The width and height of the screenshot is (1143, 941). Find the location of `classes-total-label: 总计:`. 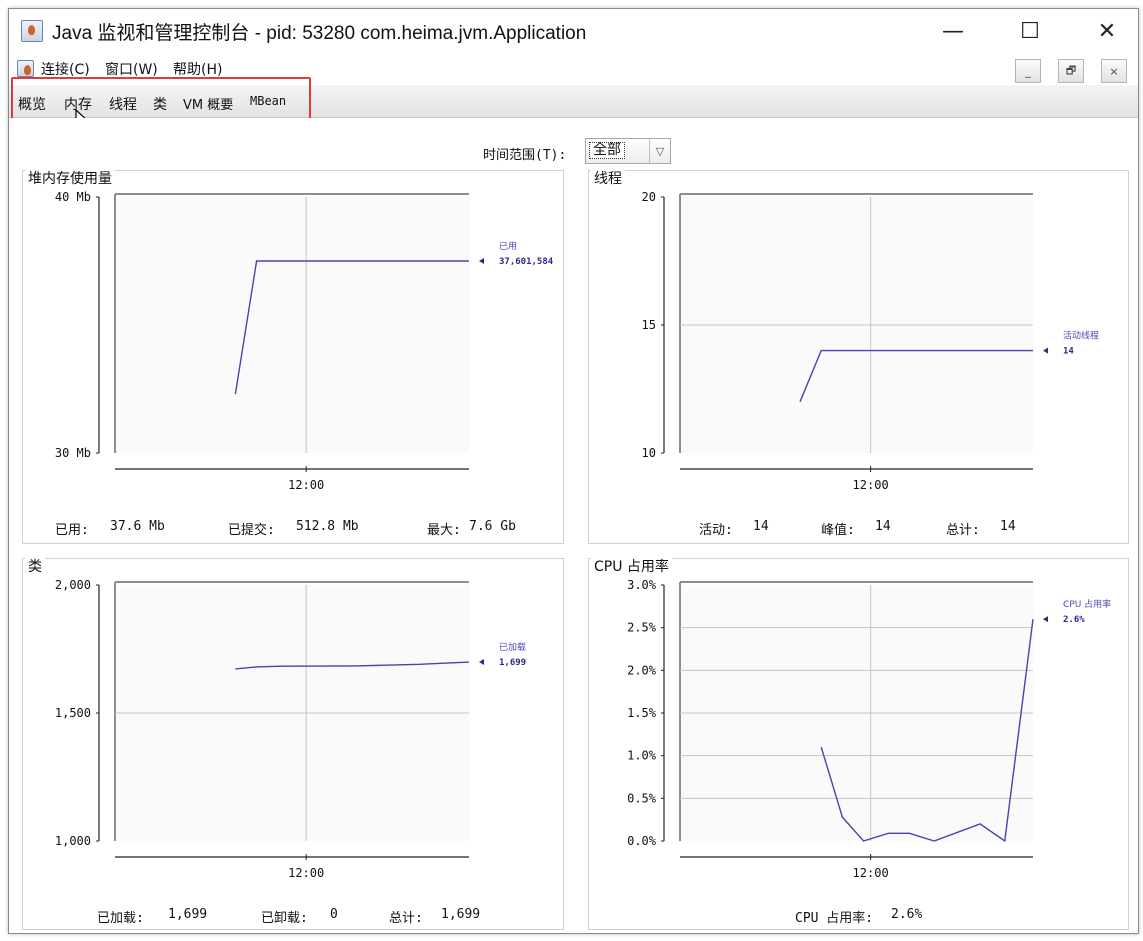

classes-total-label: 总计: is located at coordinates (406, 918).